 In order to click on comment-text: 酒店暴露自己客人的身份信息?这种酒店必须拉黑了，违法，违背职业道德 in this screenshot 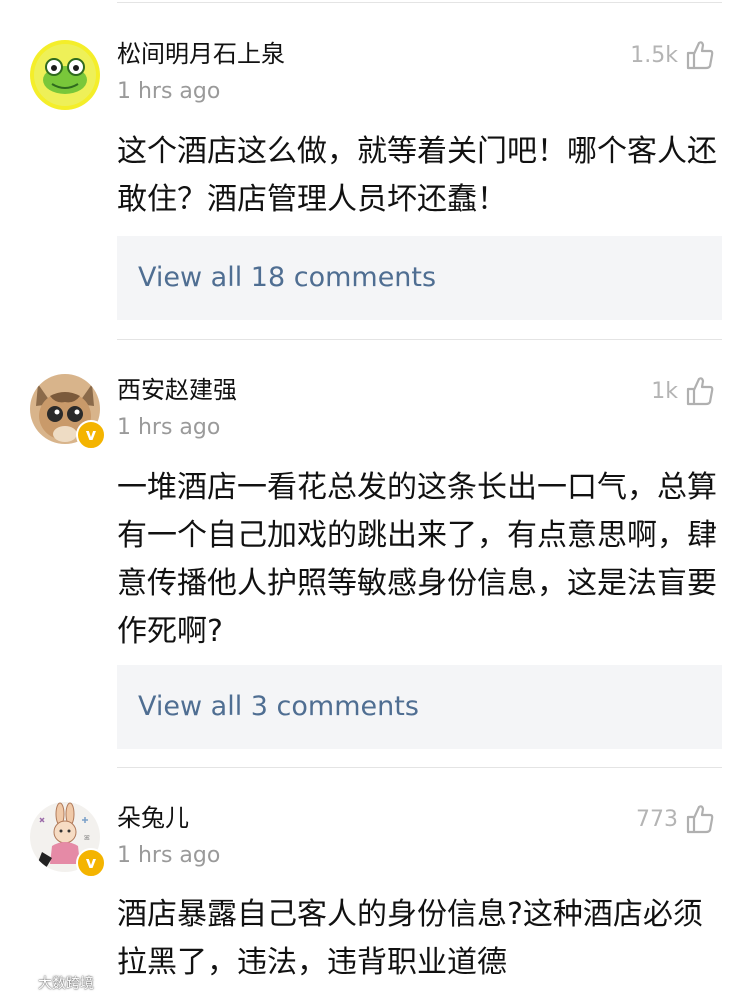, I will do `click(410, 938)`.